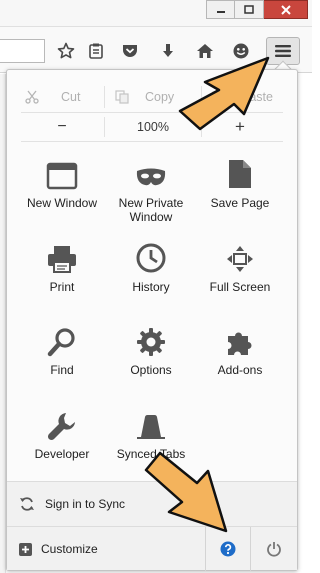 Image resolution: width=320 pixels, height=573 pixels. Describe the element at coordinates (257, 97) in the screenshot. I see `paste-label: Paste` at that location.